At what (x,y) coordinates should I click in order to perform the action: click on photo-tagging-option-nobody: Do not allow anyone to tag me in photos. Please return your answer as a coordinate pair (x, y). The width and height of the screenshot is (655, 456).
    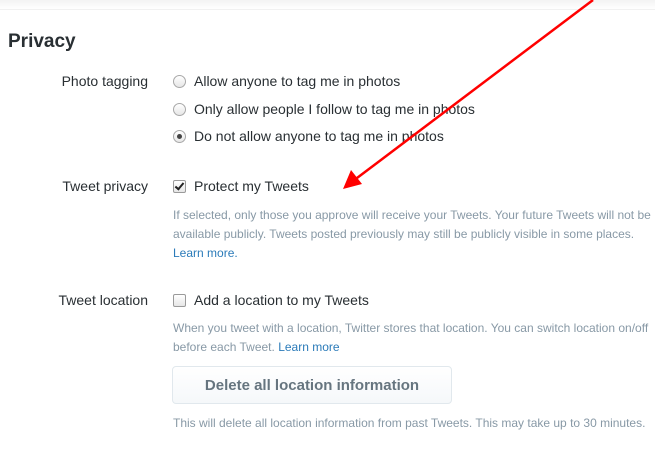
    Looking at the image, I should click on (308, 136).